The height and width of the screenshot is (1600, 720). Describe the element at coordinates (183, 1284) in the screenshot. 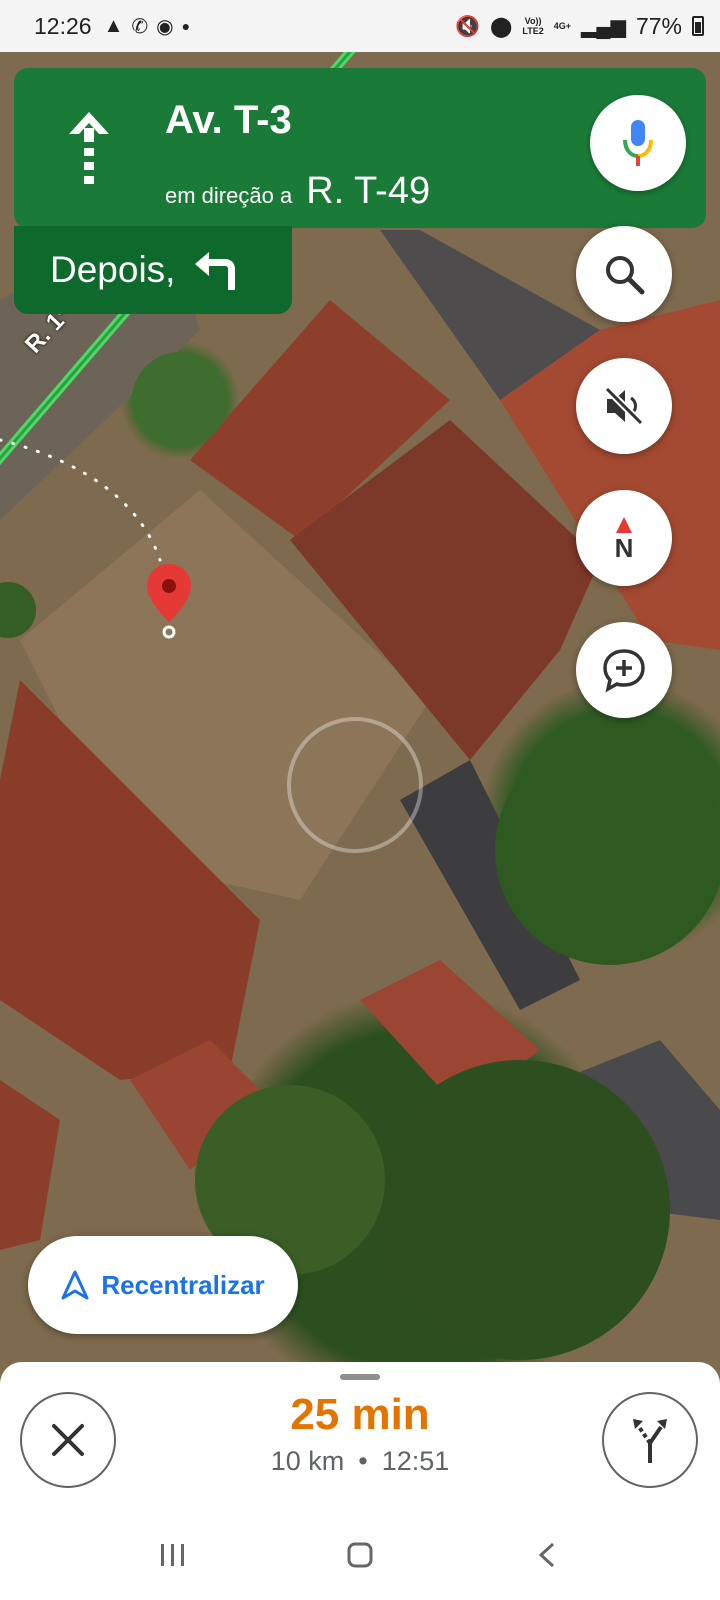

I see `recenter-label: Recentralizar` at that location.